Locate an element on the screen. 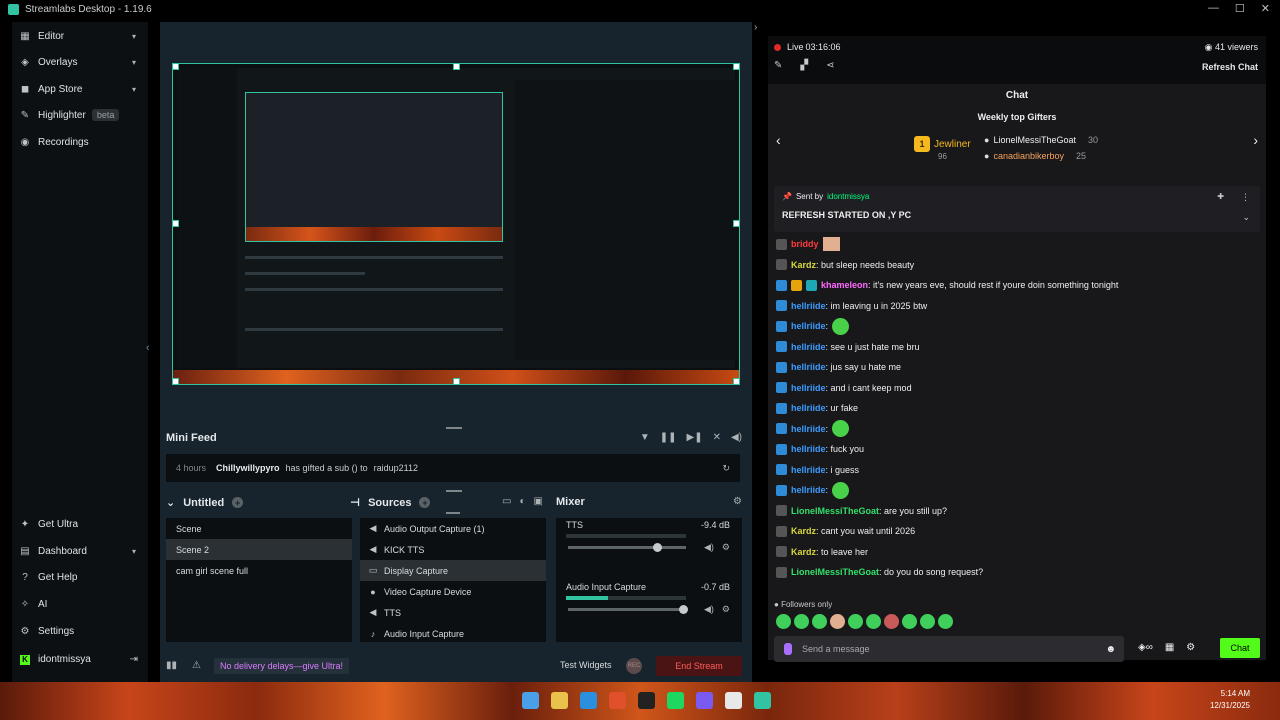 The width and height of the screenshot is (1280, 720). sidebar-item-ai: ✧ AI is located at coordinates (81, 604).